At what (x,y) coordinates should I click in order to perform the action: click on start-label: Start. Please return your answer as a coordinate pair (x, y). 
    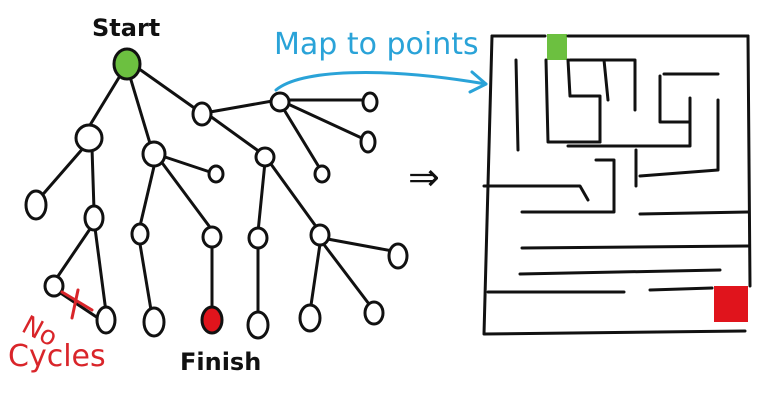
    Looking at the image, I should click on (126, 28).